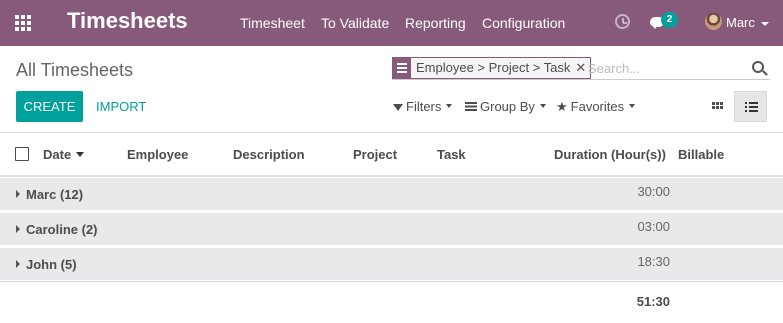  Describe the element at coordinates (391, 281) in the screenshot. I see `row-divider` at that location.